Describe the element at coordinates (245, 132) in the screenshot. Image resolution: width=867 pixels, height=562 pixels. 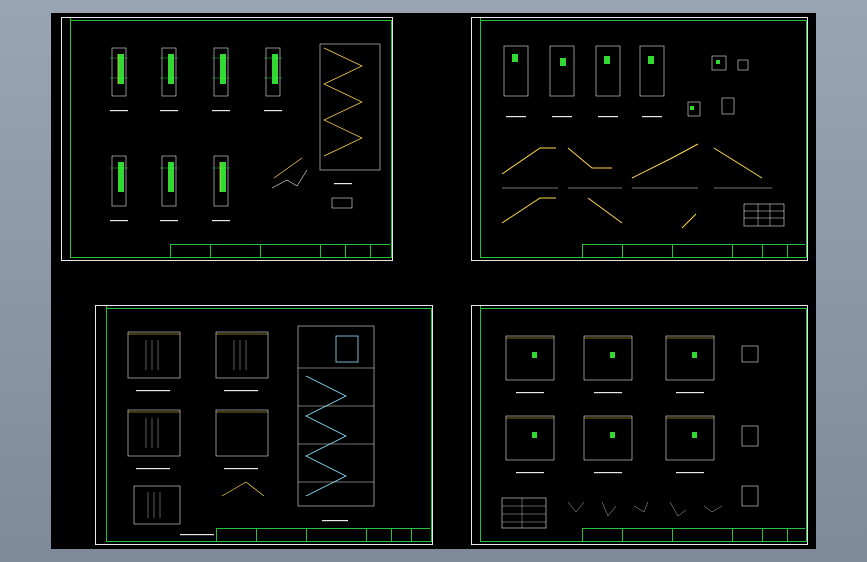
I see `sheet-1-drawing` at that location.